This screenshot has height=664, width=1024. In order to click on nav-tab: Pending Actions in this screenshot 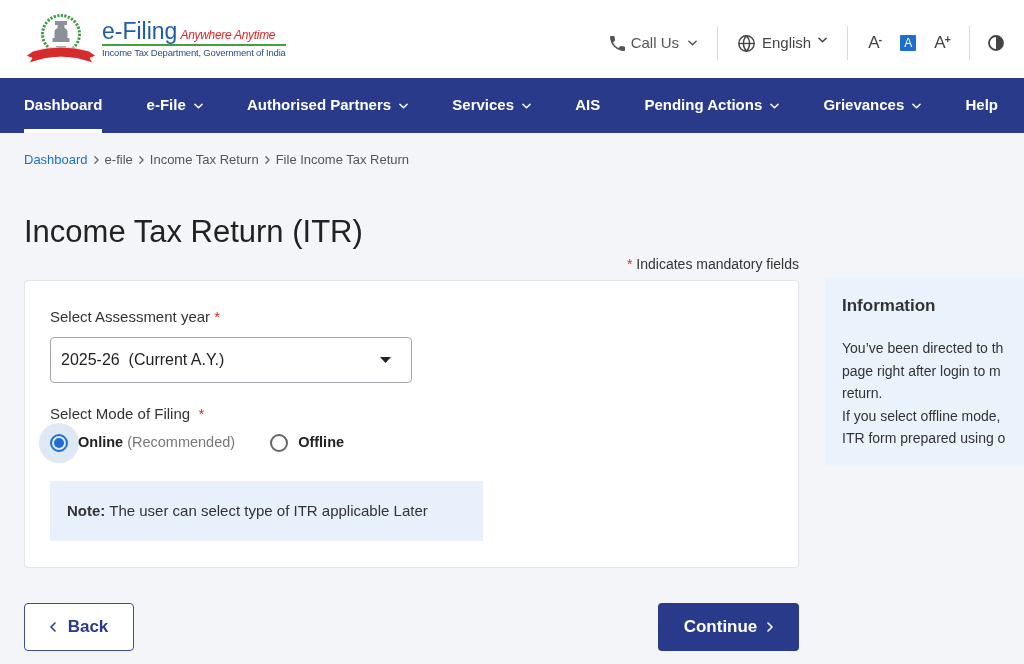, I will do `click(712, 105)`.